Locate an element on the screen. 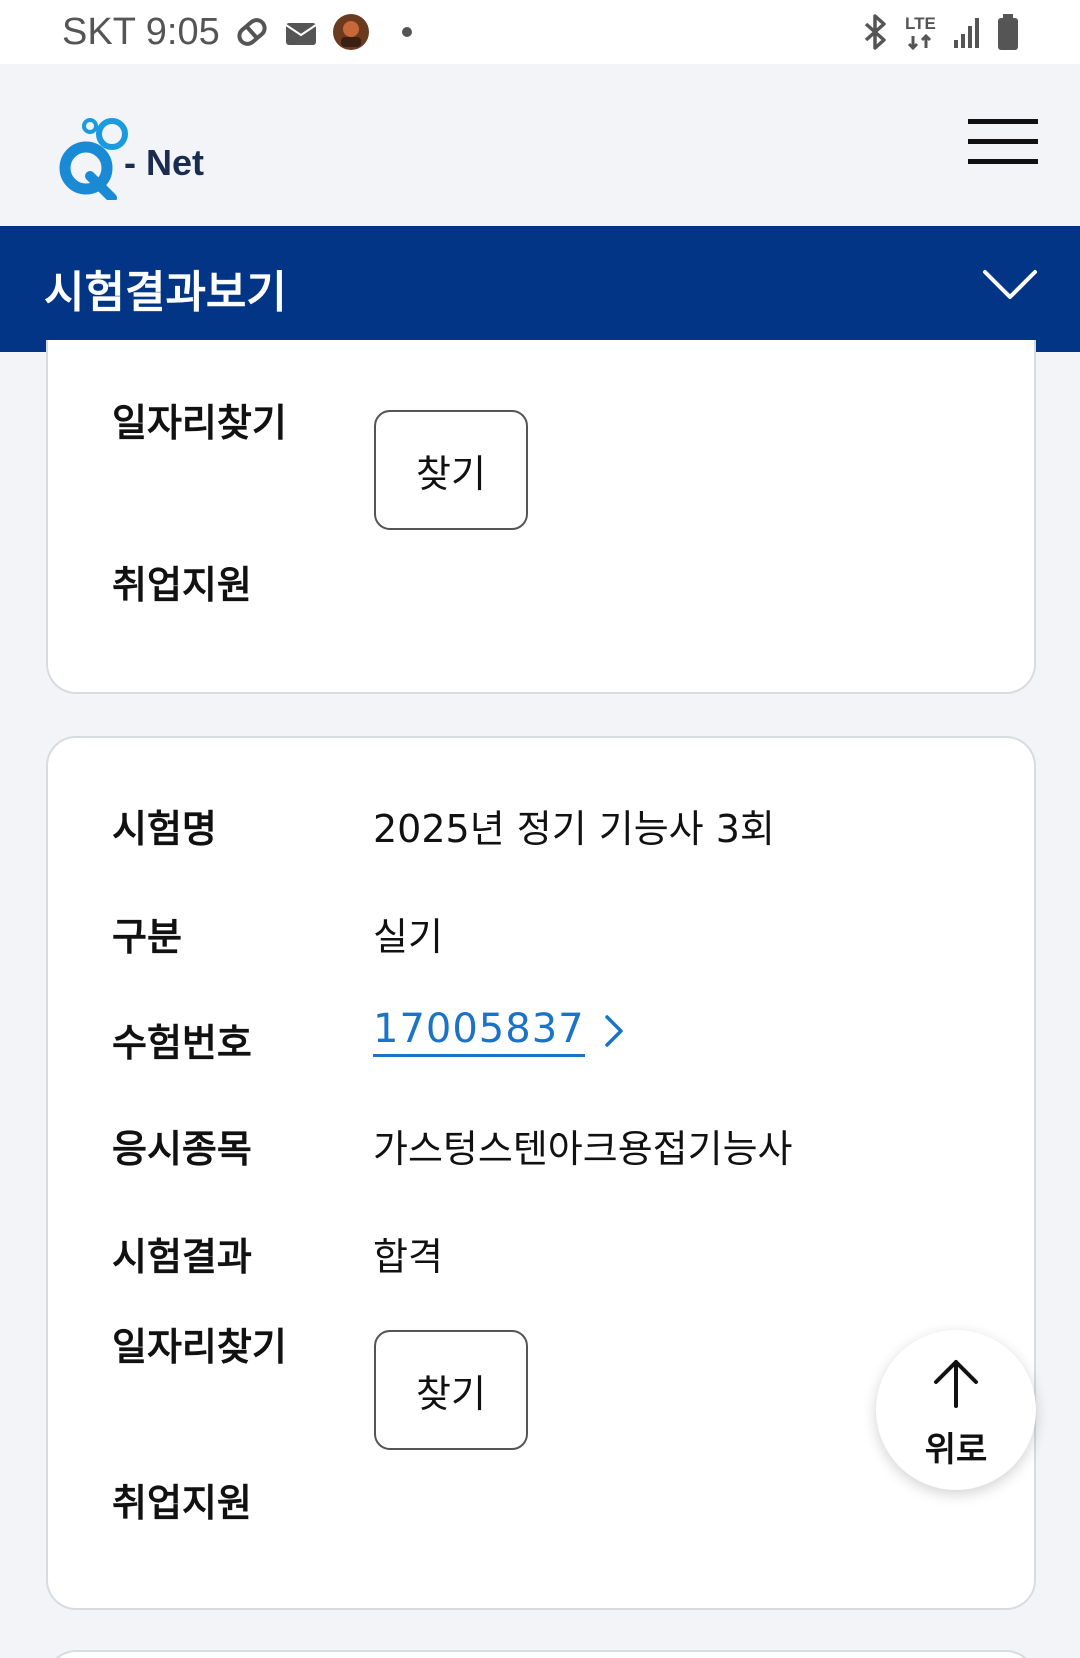 The width and height of the screenshot is (1080, 1658). lte-icon: LTE is located at coordinates (920, 32).